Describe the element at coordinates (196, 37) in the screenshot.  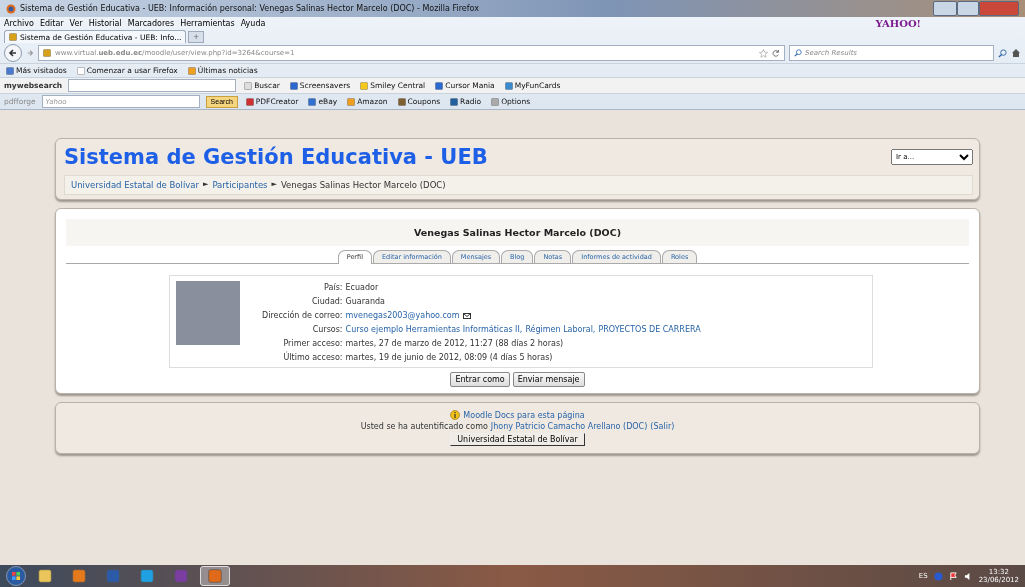
I see `new-tab-button: +` at that location.